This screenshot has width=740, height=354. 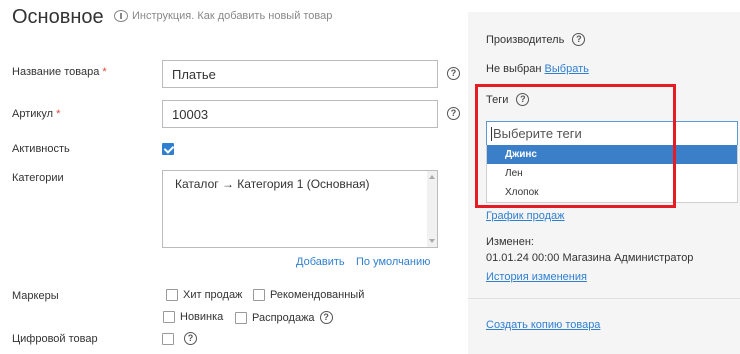 What do you see at coordinates (393, 262) in the screenshot?
I see `default-category-link: По умолчанию` at bounding box center [393, 262].